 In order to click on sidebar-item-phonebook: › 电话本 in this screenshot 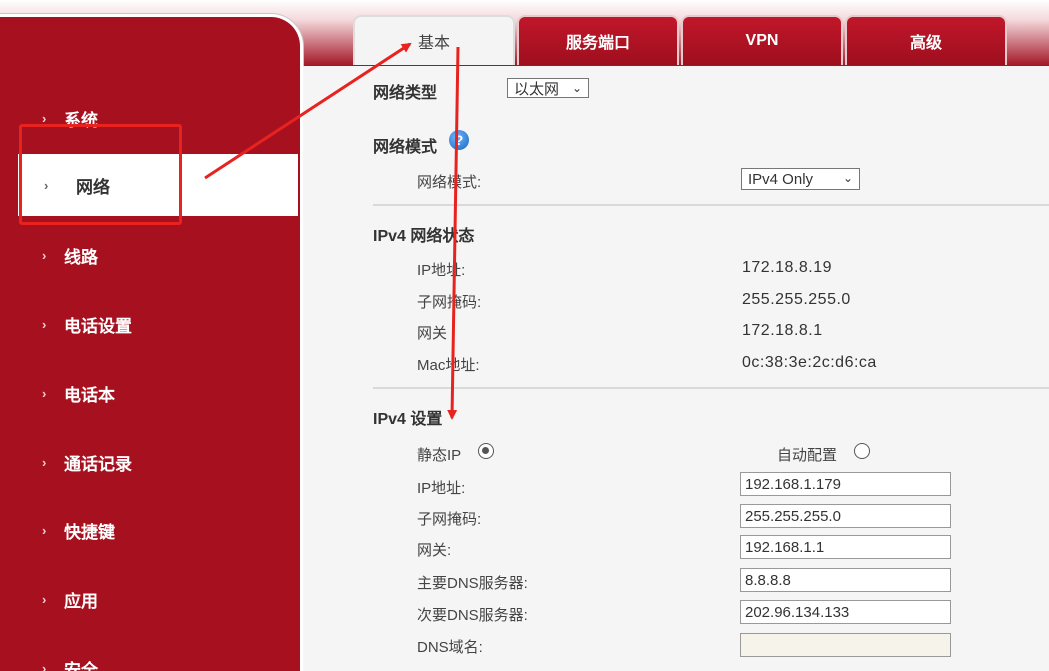, I will do `click(150, 393)`.